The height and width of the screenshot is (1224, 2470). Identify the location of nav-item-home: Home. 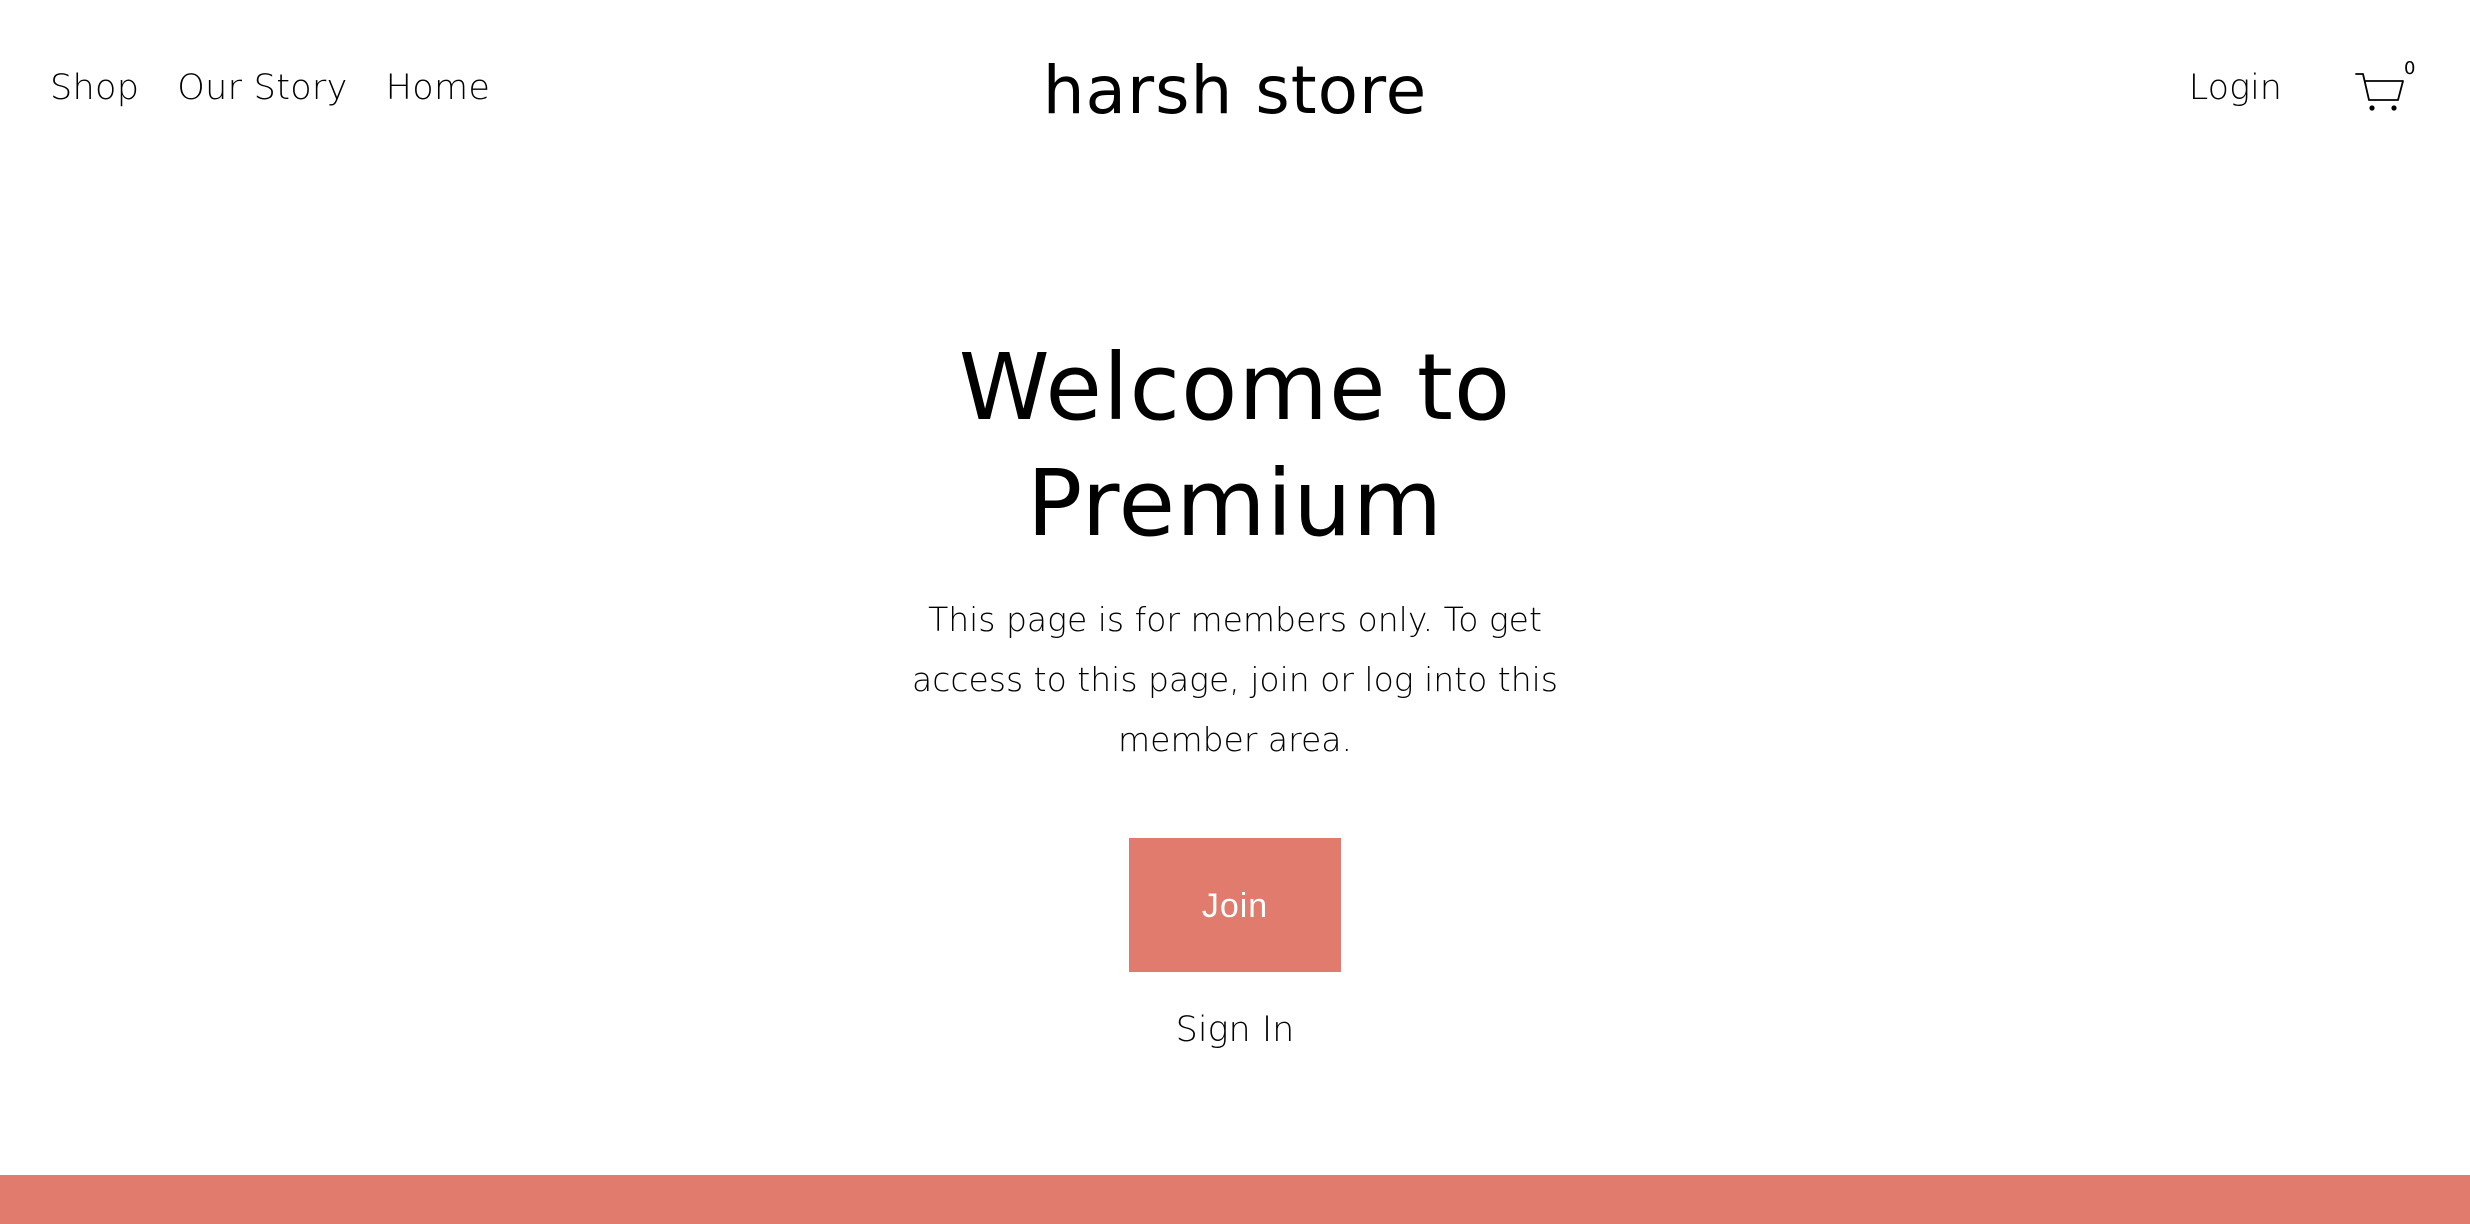
(438, 88).